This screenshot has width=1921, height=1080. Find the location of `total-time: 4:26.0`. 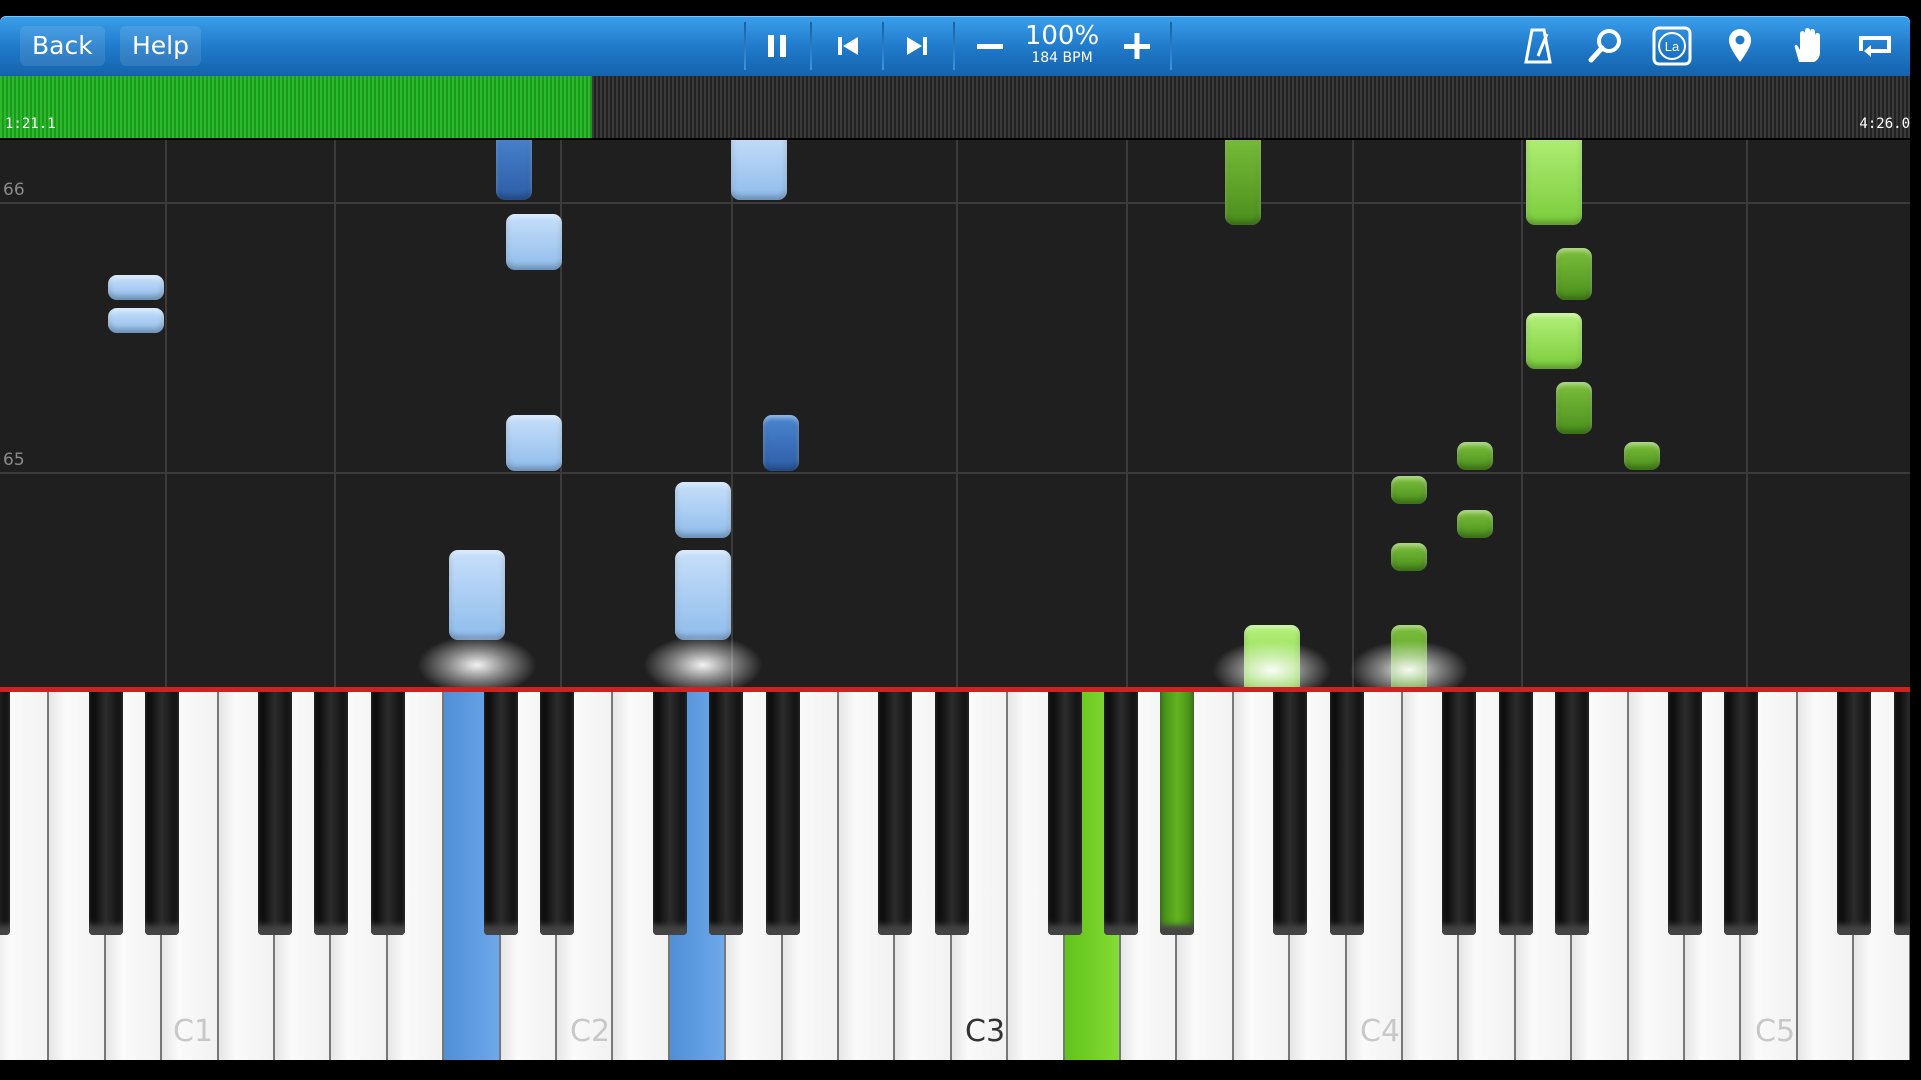

total-time: 4:26.0 is located at coordinates (1884, 124).